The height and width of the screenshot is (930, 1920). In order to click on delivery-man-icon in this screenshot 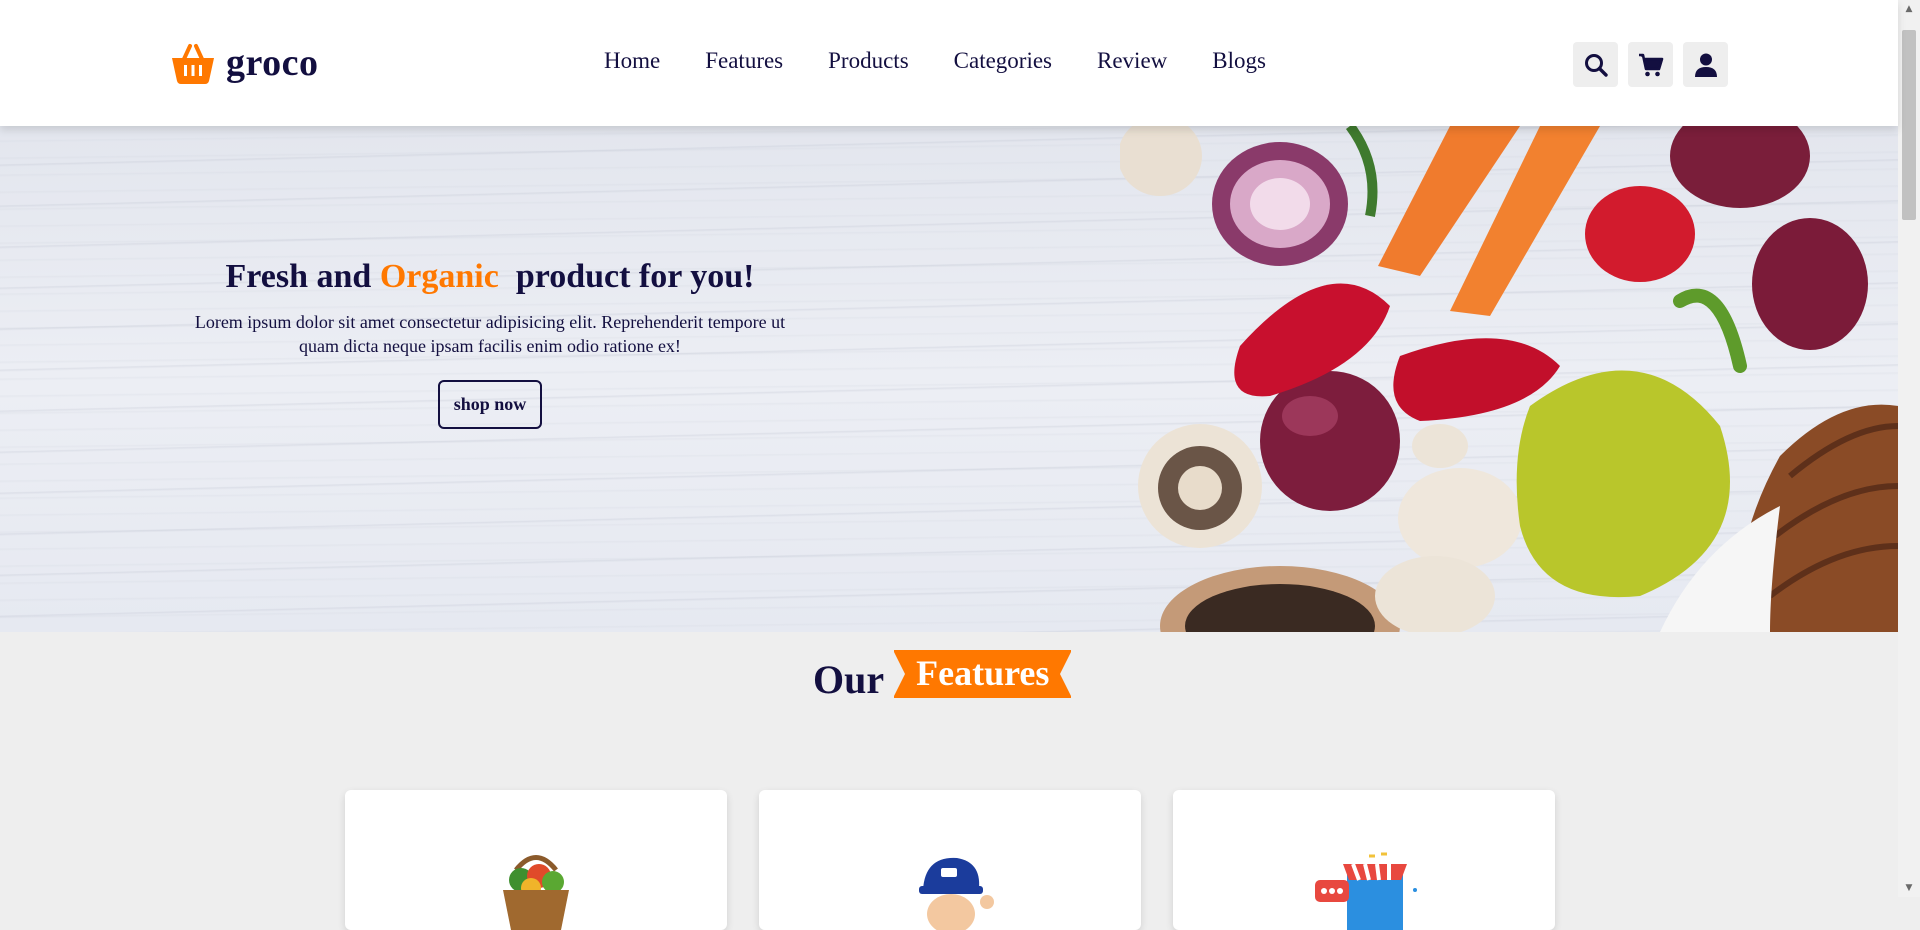, I will do `click(956, 893)`.